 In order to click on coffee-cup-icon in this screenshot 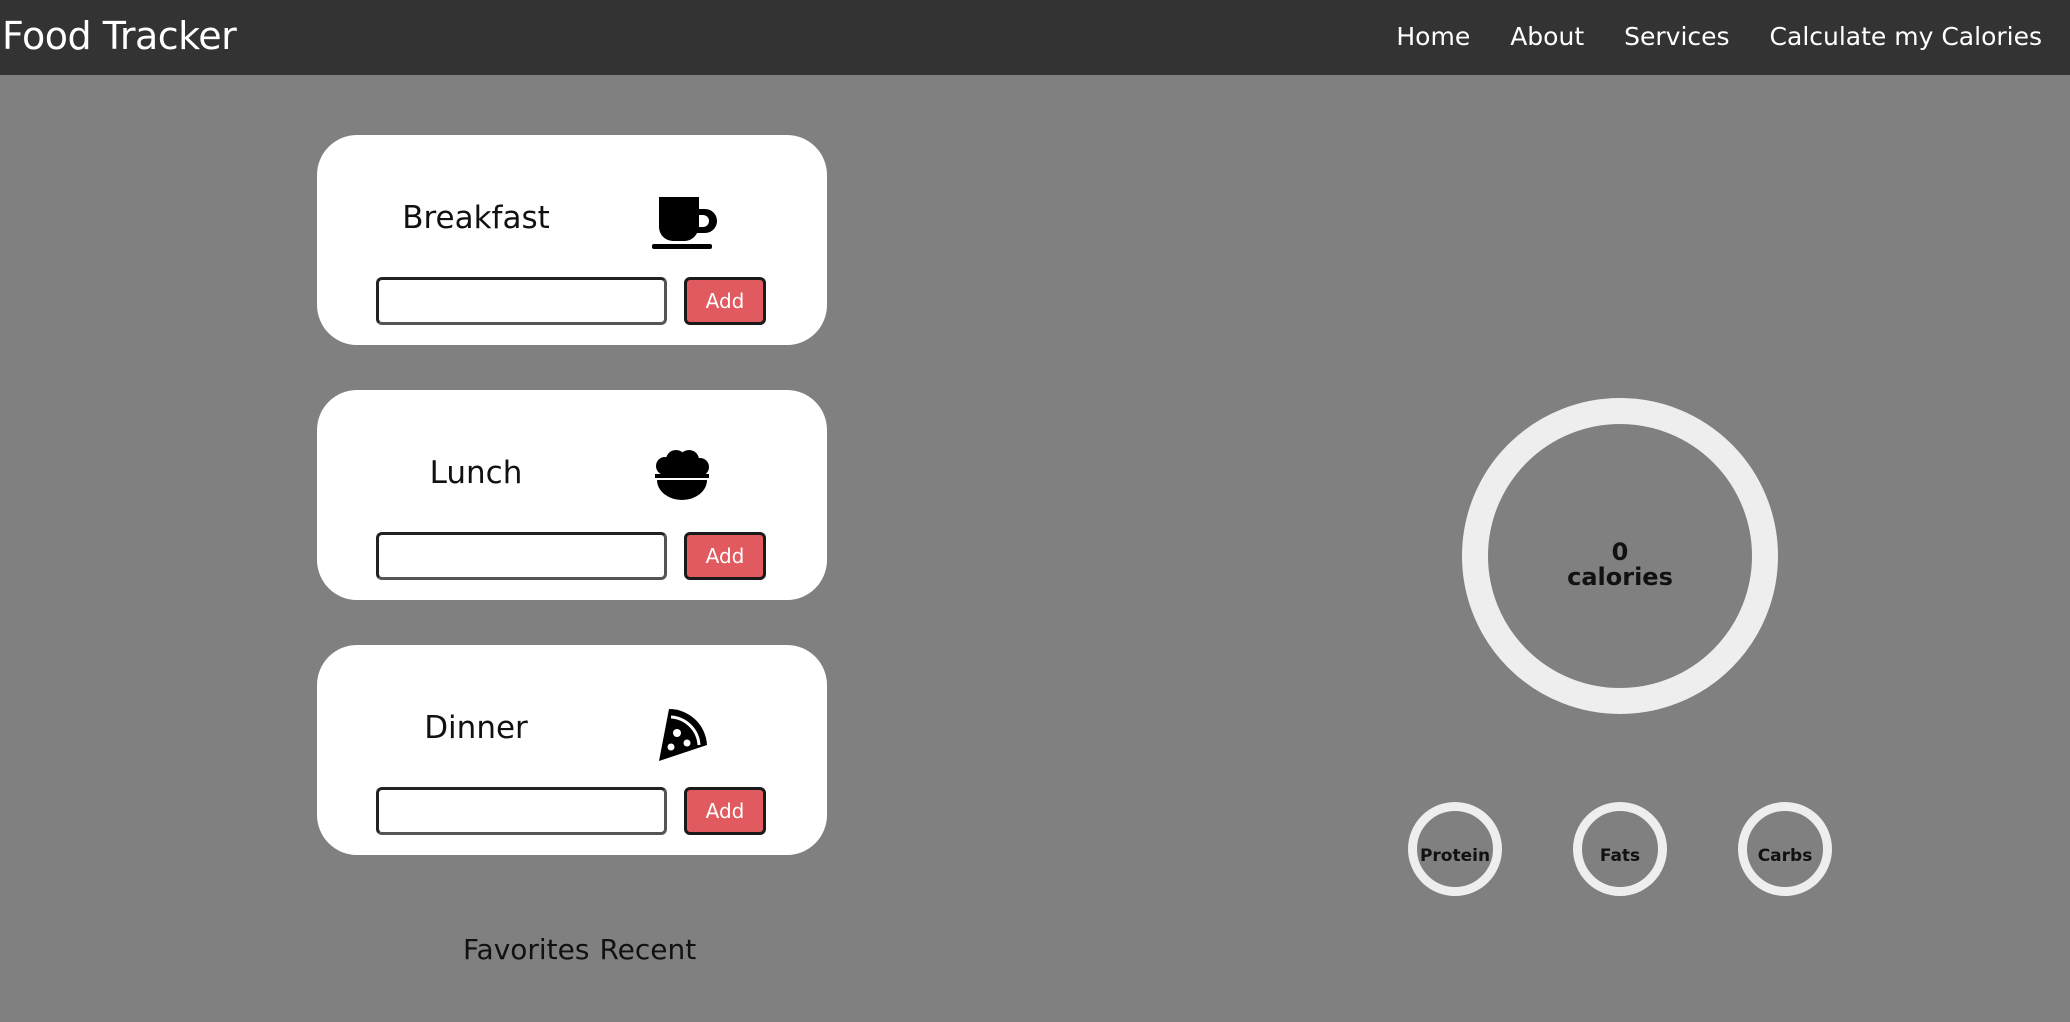, I will do `click(684, 223)`.